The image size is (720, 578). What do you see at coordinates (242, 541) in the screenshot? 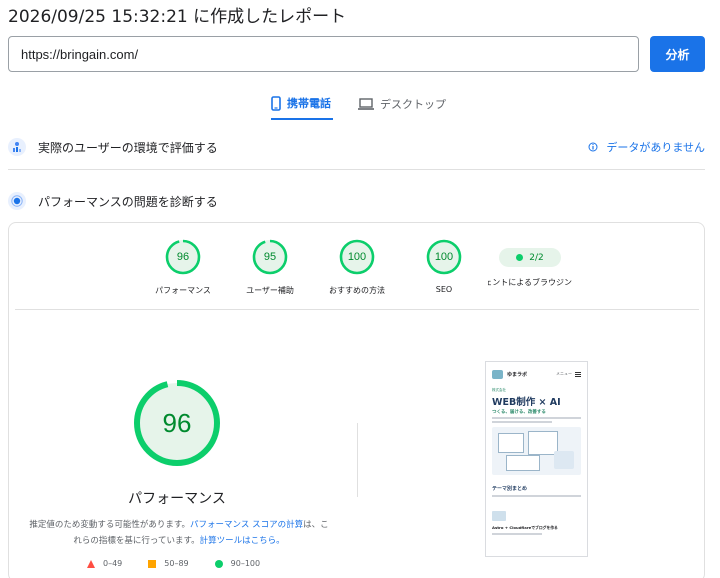
I see `calculator-link: 計算ツールはこちら。` at bounding box center [242, 541].